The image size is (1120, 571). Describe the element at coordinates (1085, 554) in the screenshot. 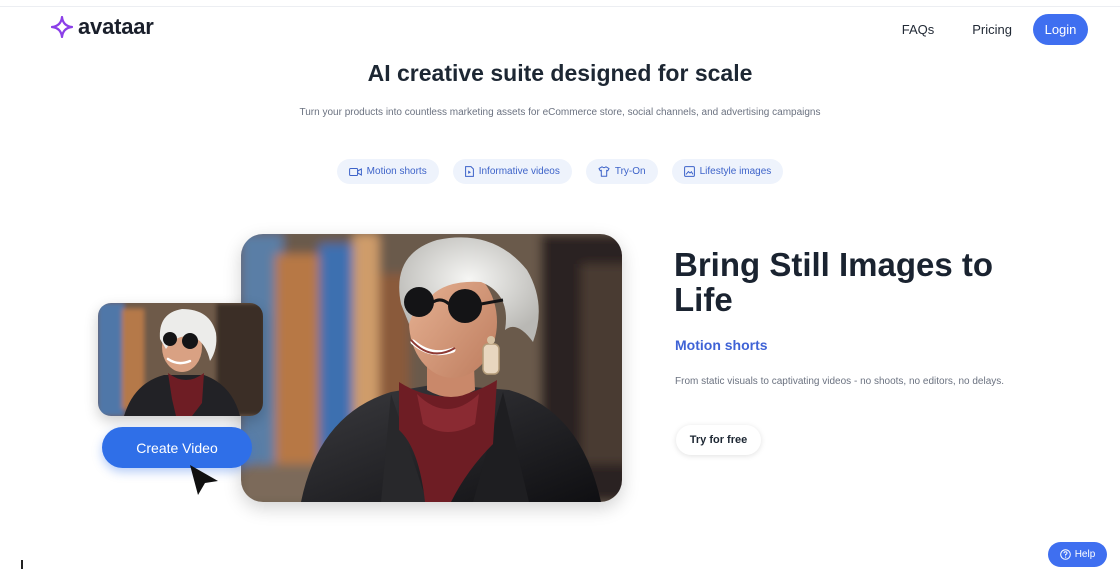

I see `help-label: Help` at that location.